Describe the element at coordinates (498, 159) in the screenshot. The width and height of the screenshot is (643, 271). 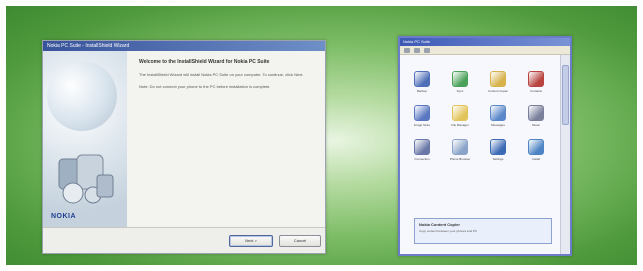
I see `app-icon-label: Settings` at that location.